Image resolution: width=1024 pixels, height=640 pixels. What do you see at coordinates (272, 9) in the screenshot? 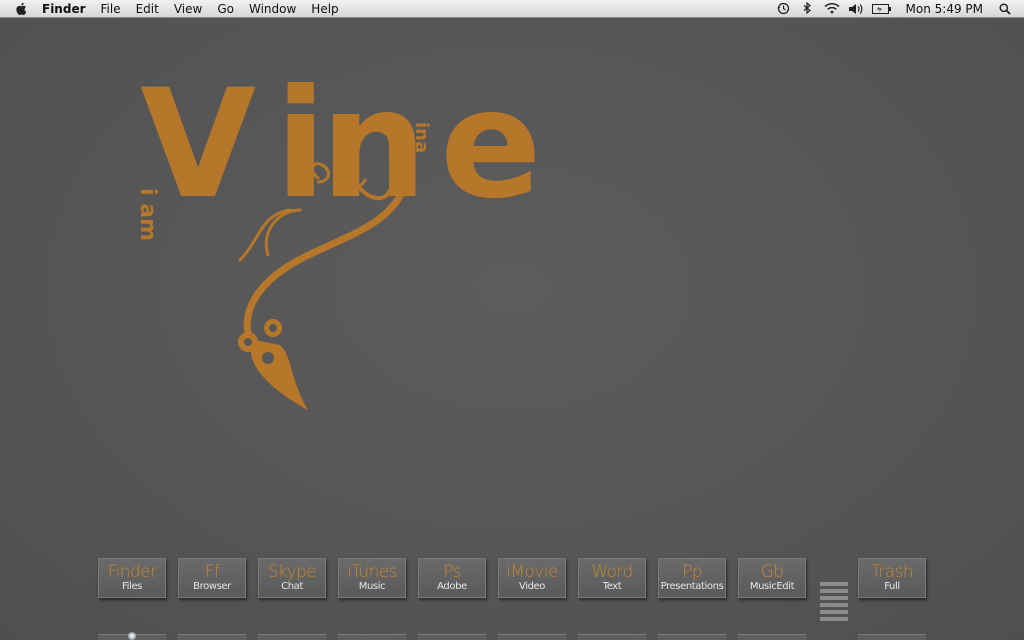
I see `menu-window: Window` at bounding box center [272, 9].